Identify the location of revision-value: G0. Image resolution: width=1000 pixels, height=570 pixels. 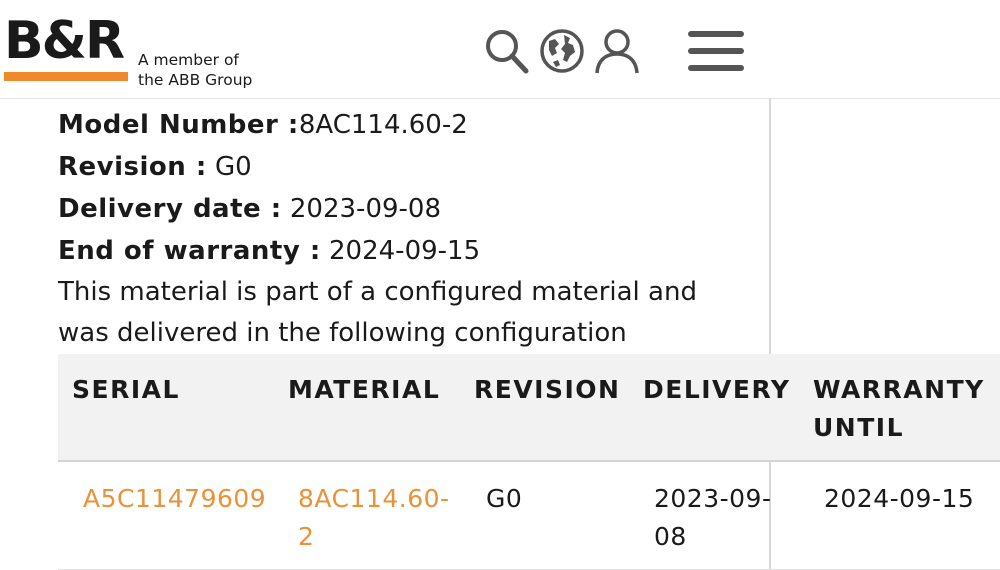
(233, 167).